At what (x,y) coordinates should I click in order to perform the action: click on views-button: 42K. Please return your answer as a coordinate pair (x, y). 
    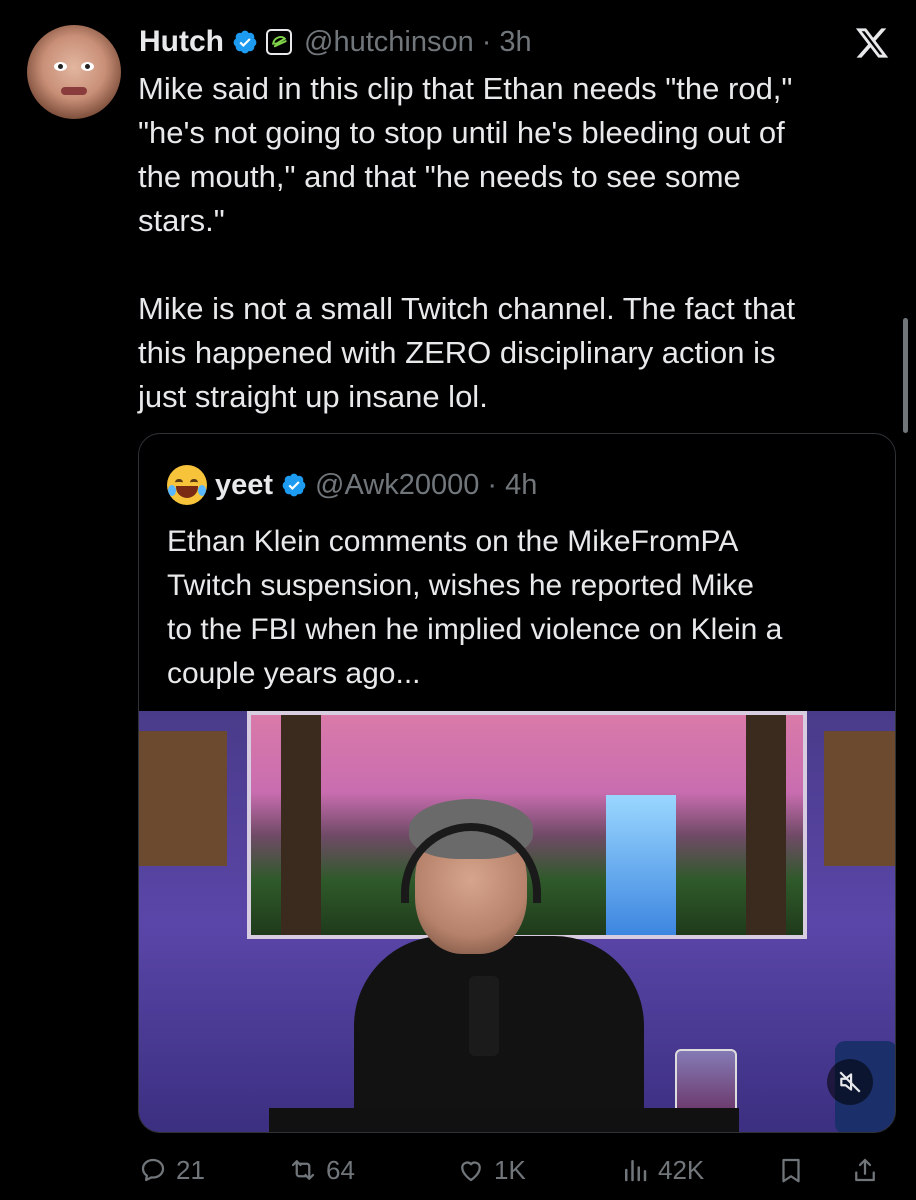
    Looking at the image, I should click on (662, 1170).